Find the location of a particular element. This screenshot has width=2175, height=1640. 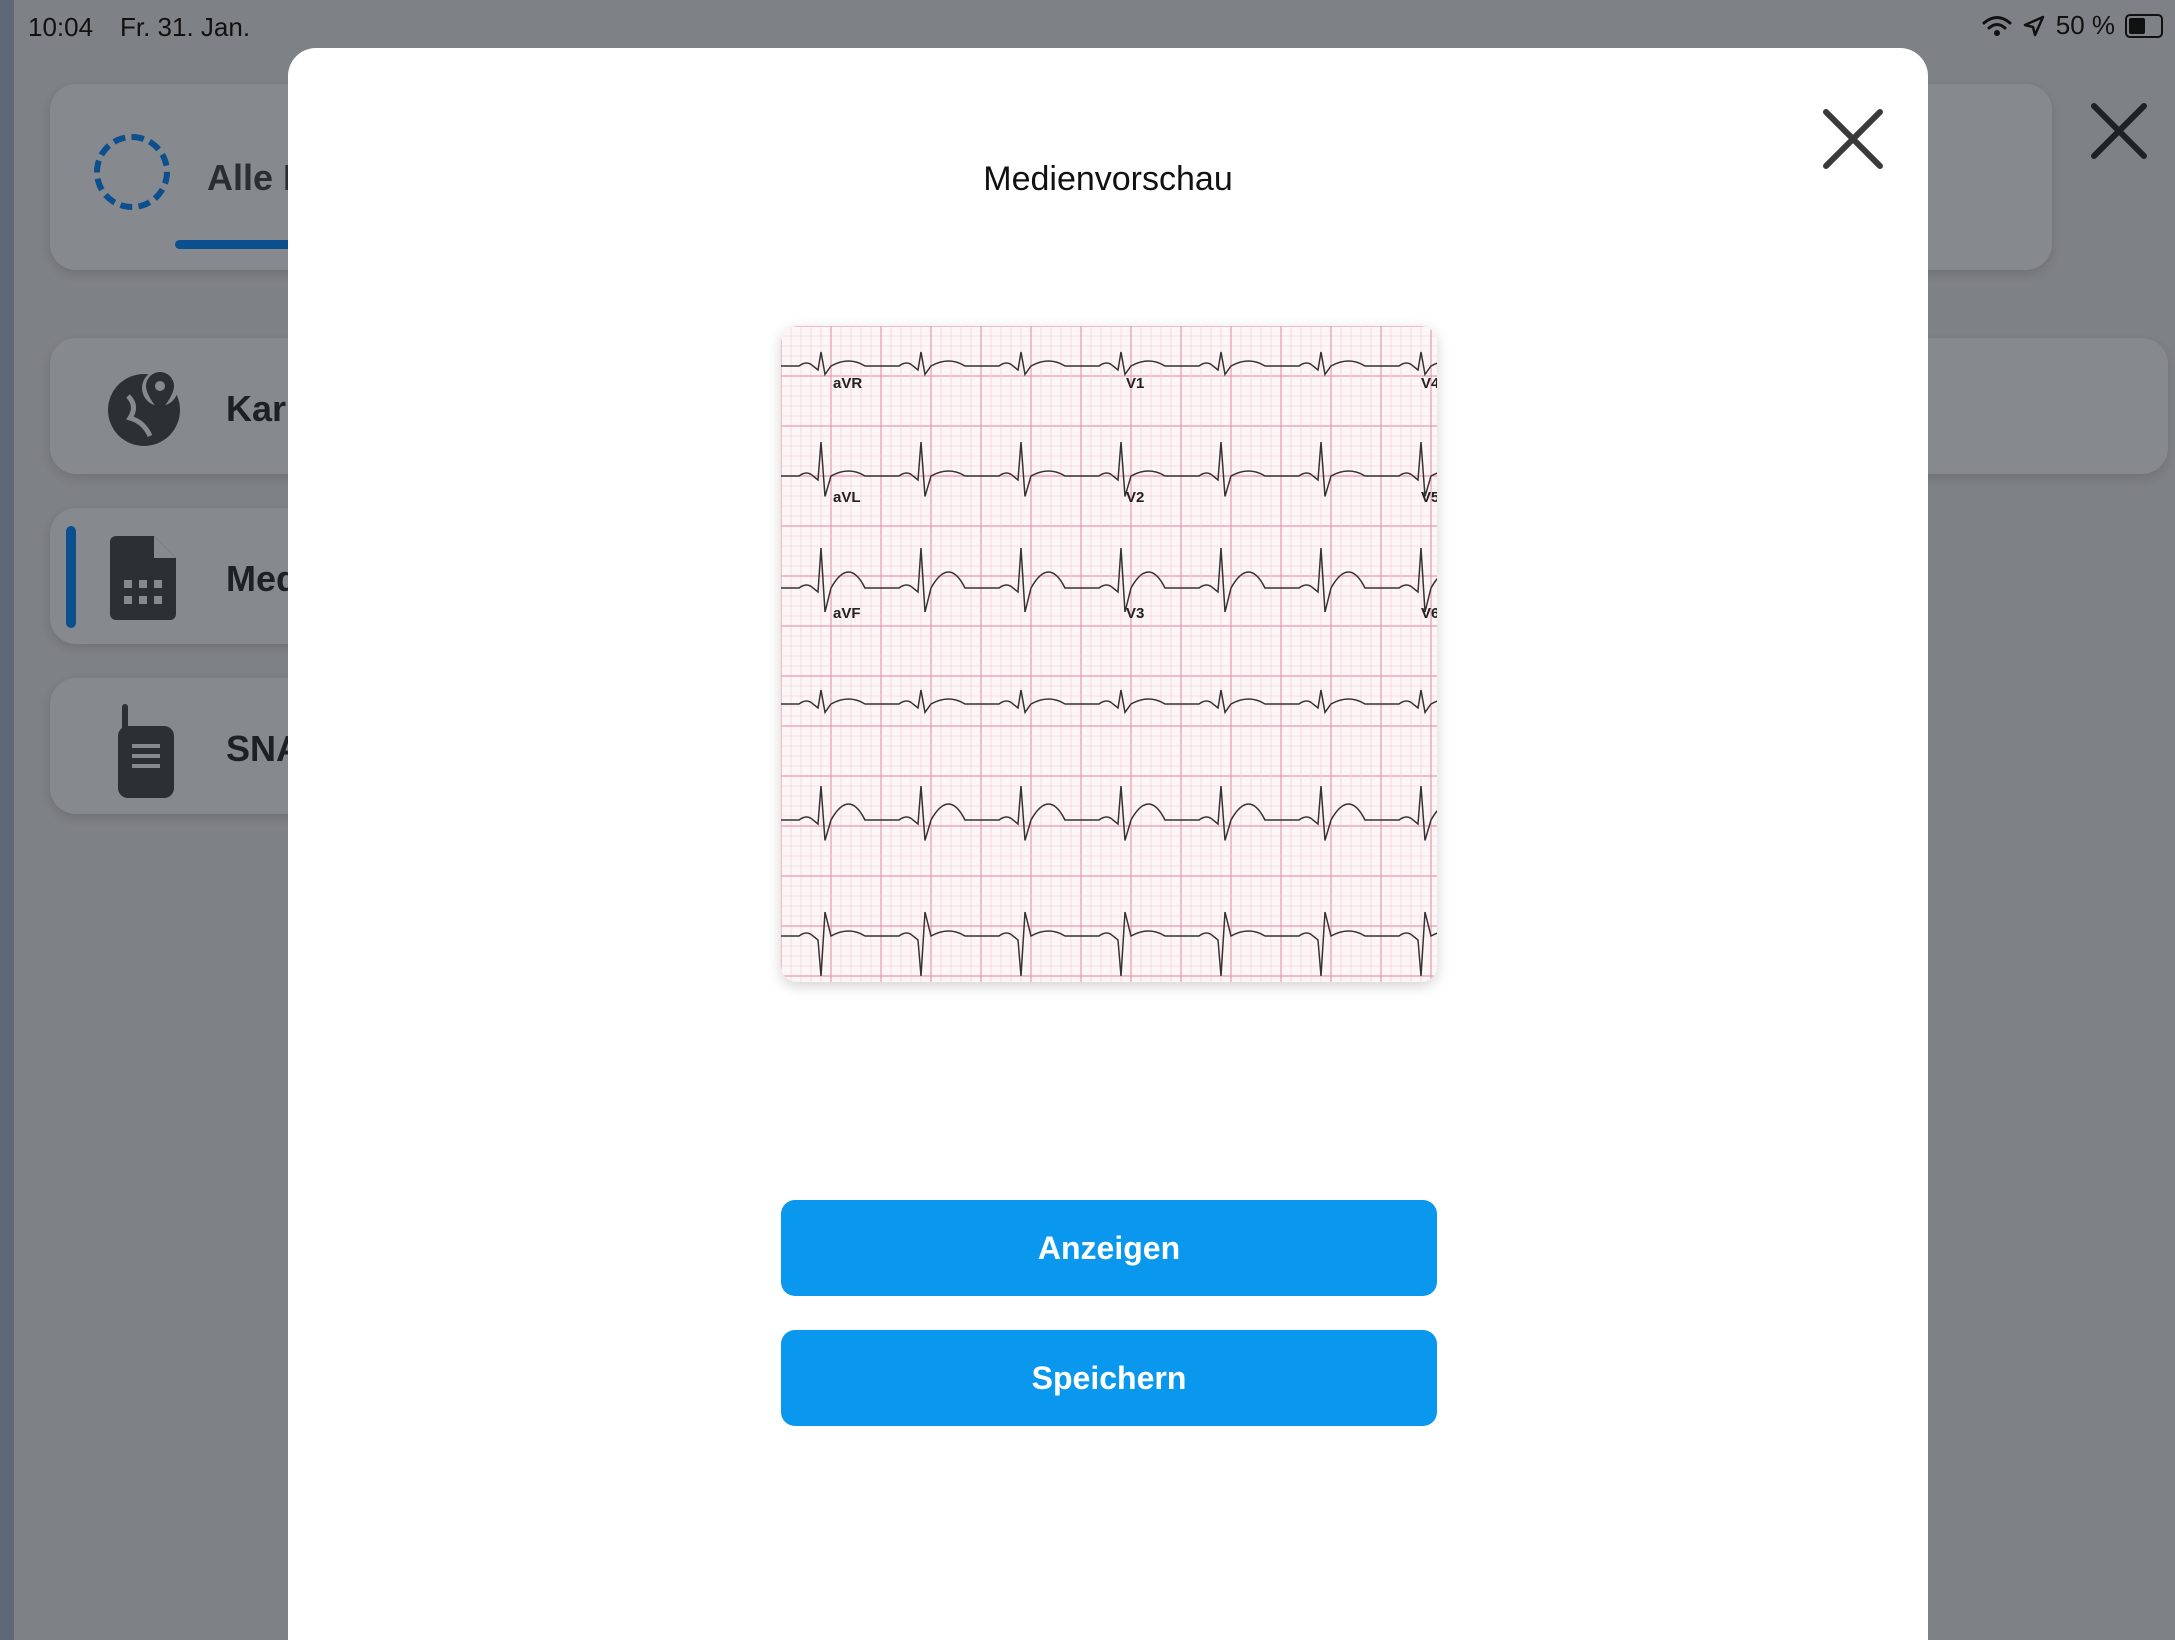

battery-icon is located at coordinates (2144, 25).